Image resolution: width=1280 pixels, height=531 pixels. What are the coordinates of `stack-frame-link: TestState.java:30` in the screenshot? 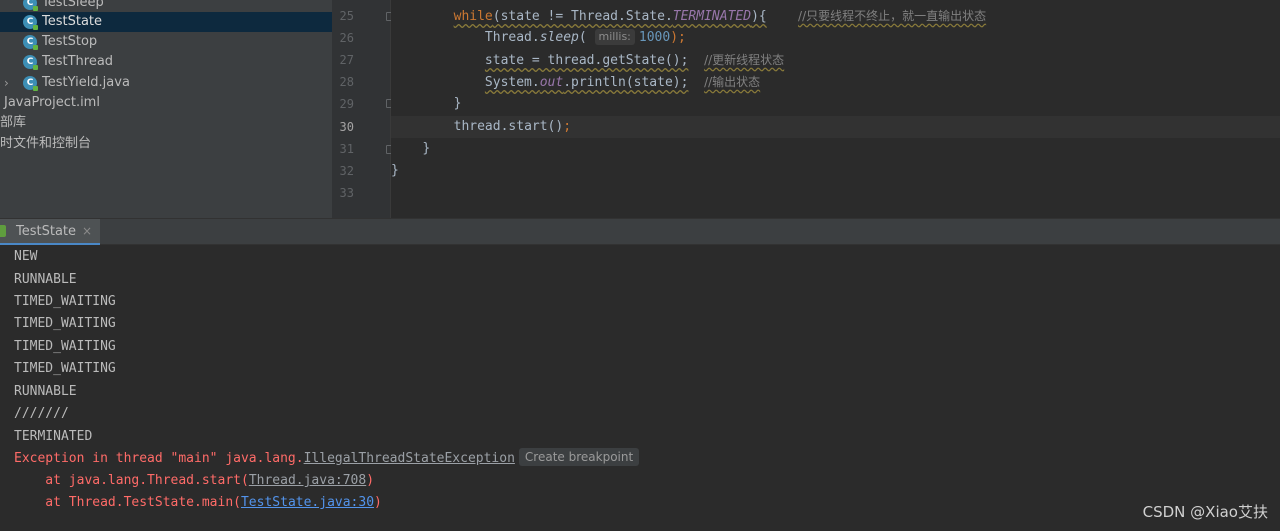 It's located at (307, 502).